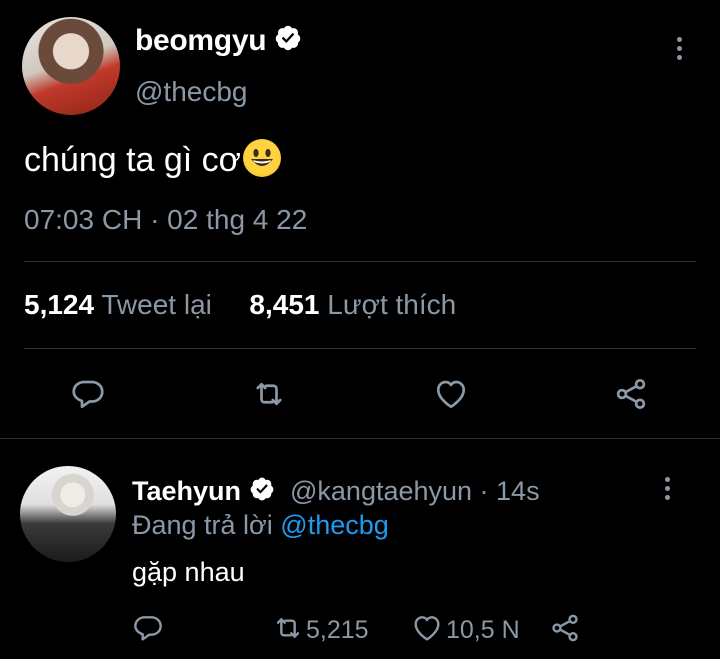 This screenshot has height=659, width=720. What do you see at coordinates (132, 160) in the screenshot?
I see `tweet-text-content: chúng ta gì cơ` at bounding box center [132, 160].